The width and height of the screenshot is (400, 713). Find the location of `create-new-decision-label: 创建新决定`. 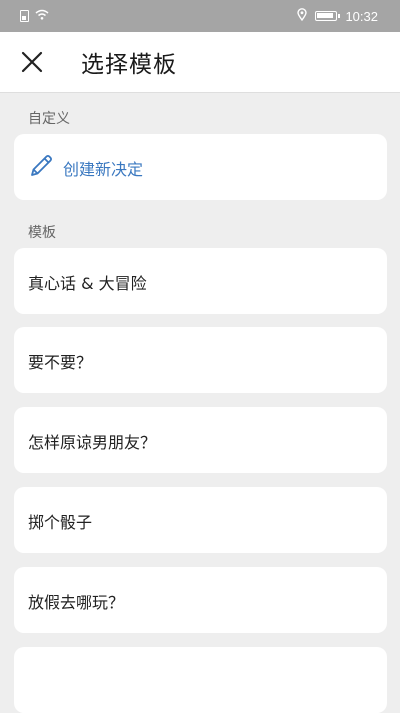

create-new-decision-label: 创建新决定 is located at coordinates (103, 169).